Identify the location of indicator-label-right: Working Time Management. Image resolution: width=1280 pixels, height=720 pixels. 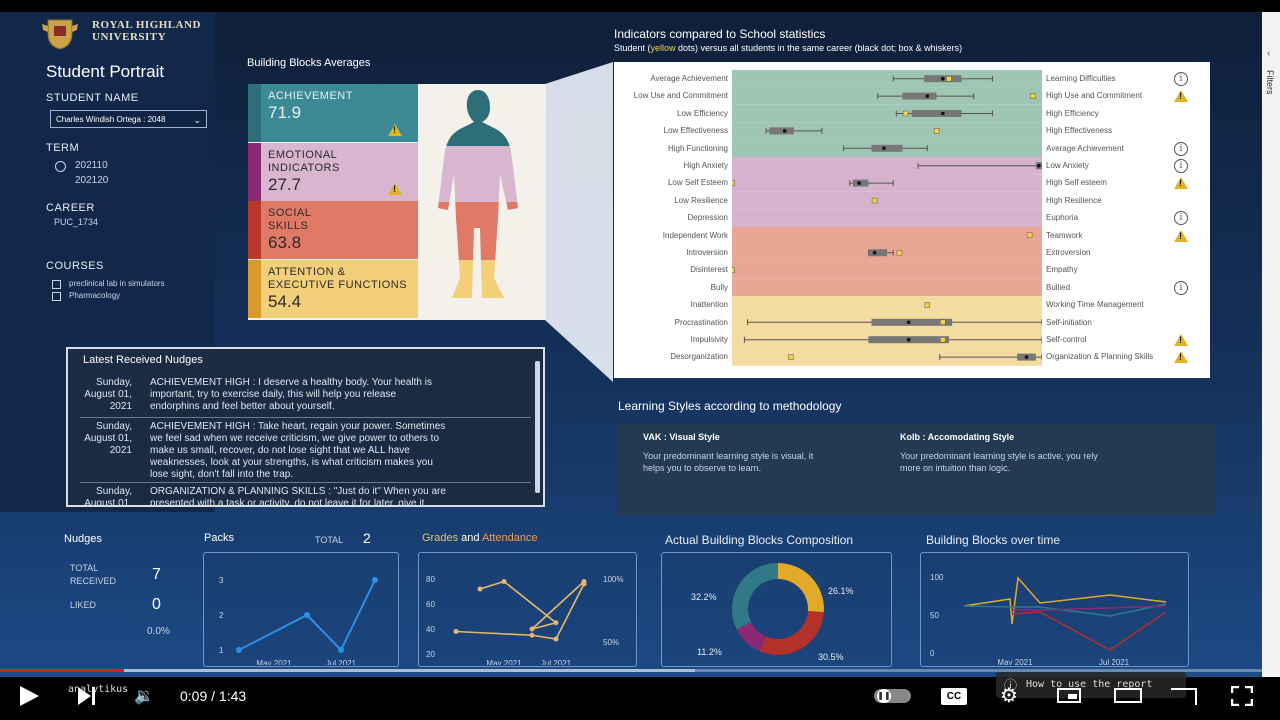
(1095, 305).